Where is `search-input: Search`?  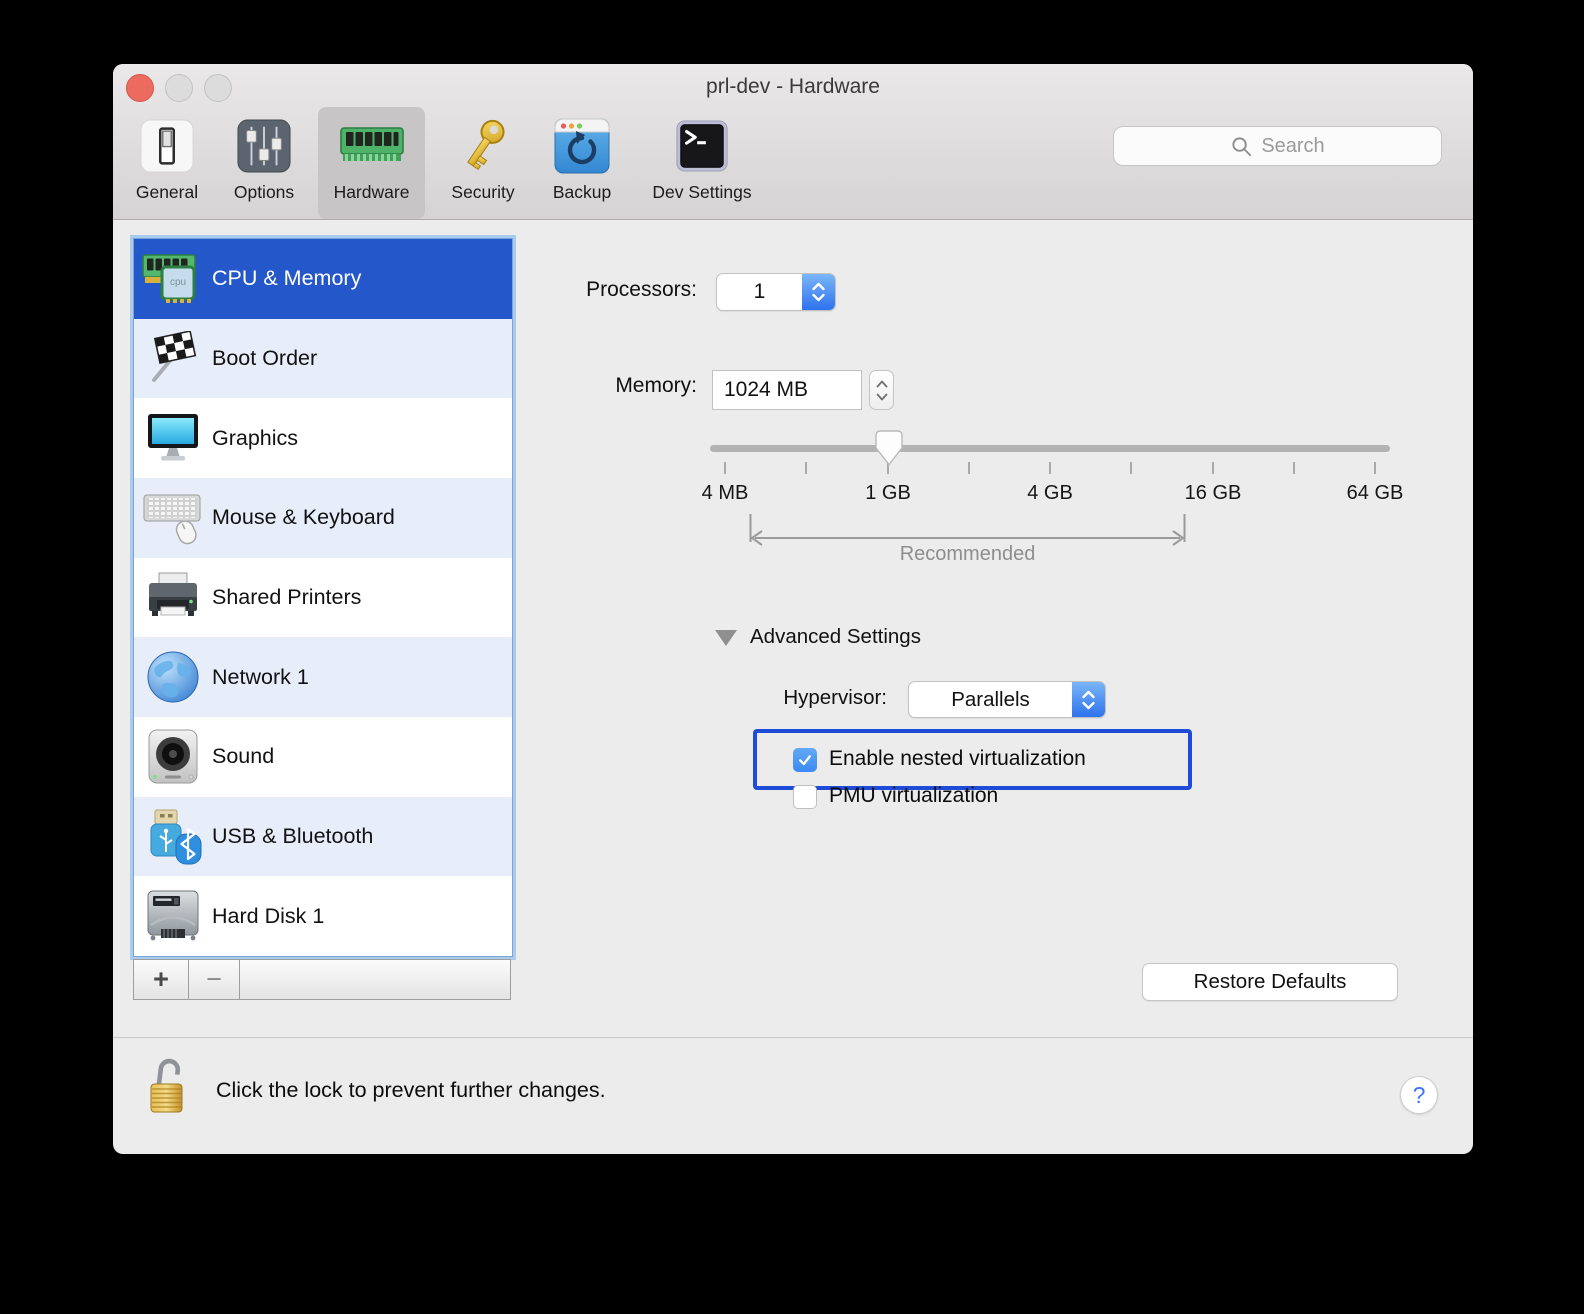 search-input: Search is located at coordinates (1277, 146).